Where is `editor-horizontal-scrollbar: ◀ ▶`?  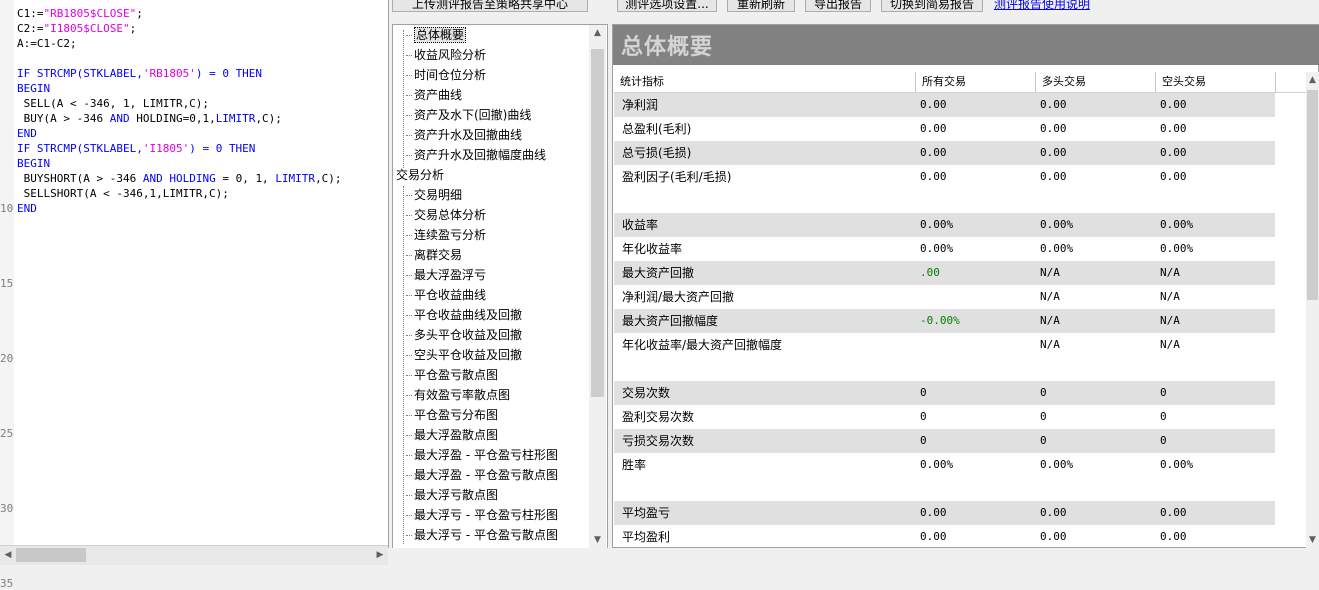
editor-horizontal-scrollbar: ◀ ▶ is located at coordinates (194, 555).